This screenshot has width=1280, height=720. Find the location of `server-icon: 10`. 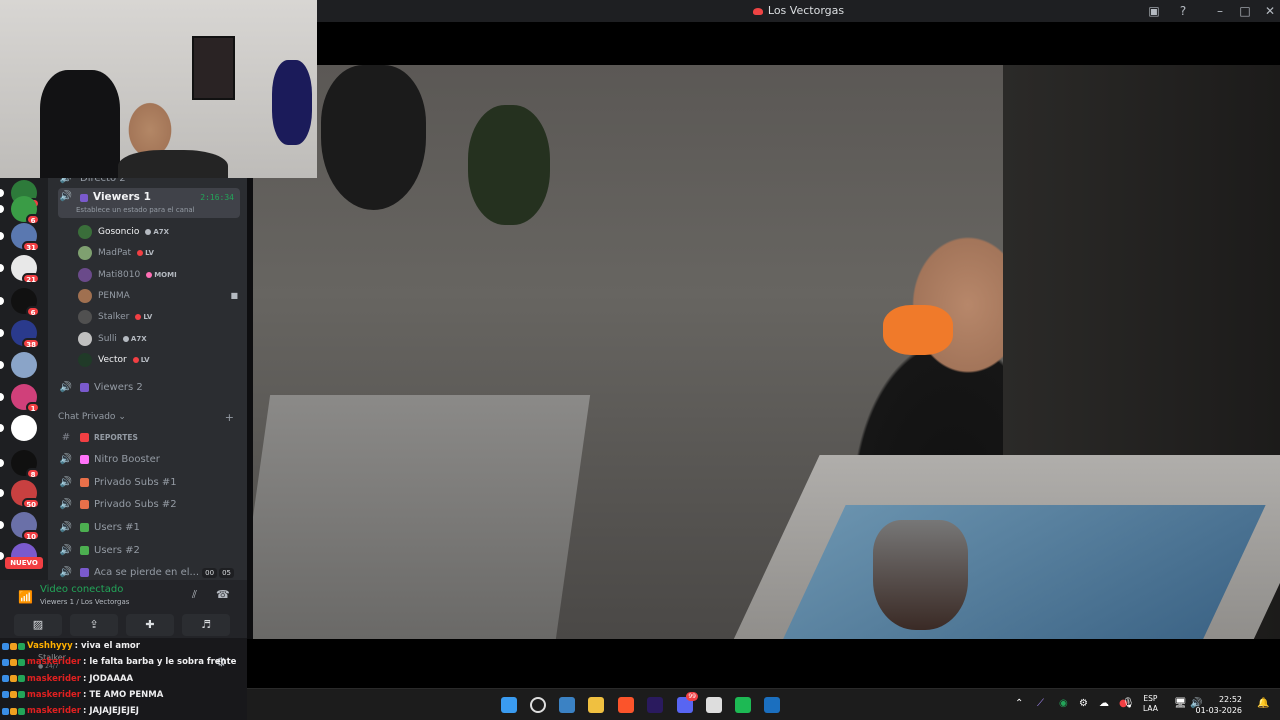

server-icon: 10 is located at coordinates (25, 526).